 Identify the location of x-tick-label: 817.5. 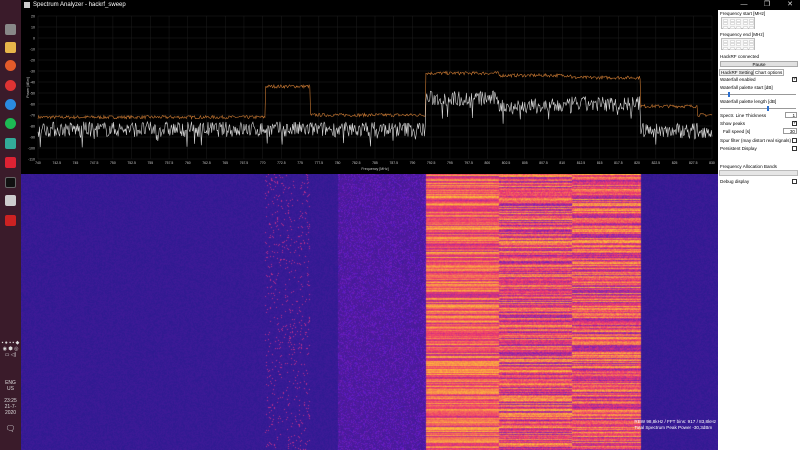
(618, 163).